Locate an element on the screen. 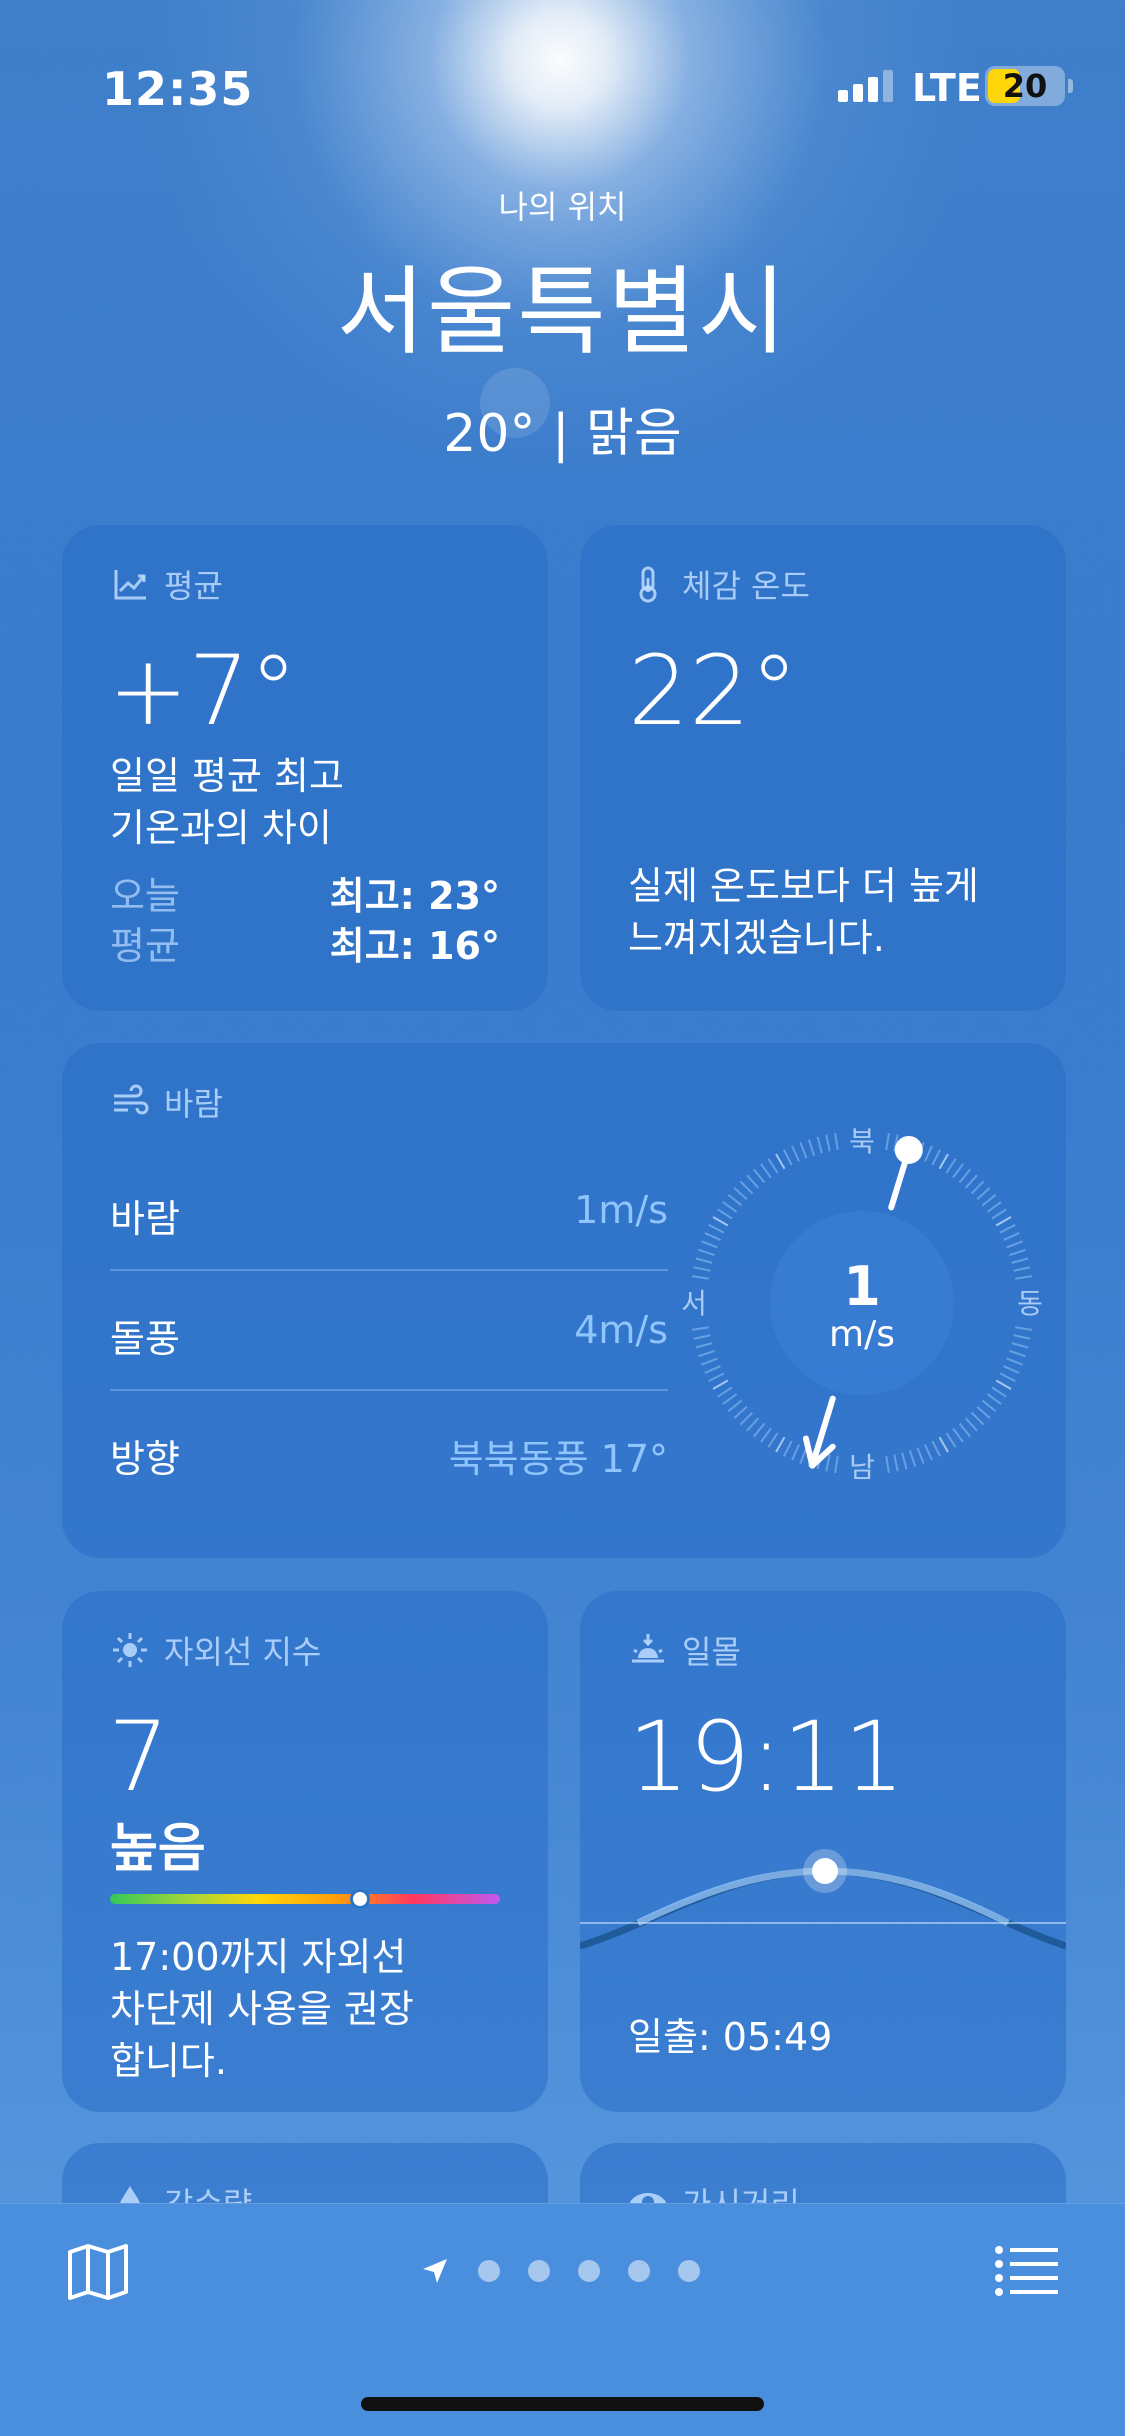 Image resolution: width=1125 pixels, height=2436 pixels. sunset-card: 일몰 19:11 일출: 05:49 is located at coordinates (823, 1851).